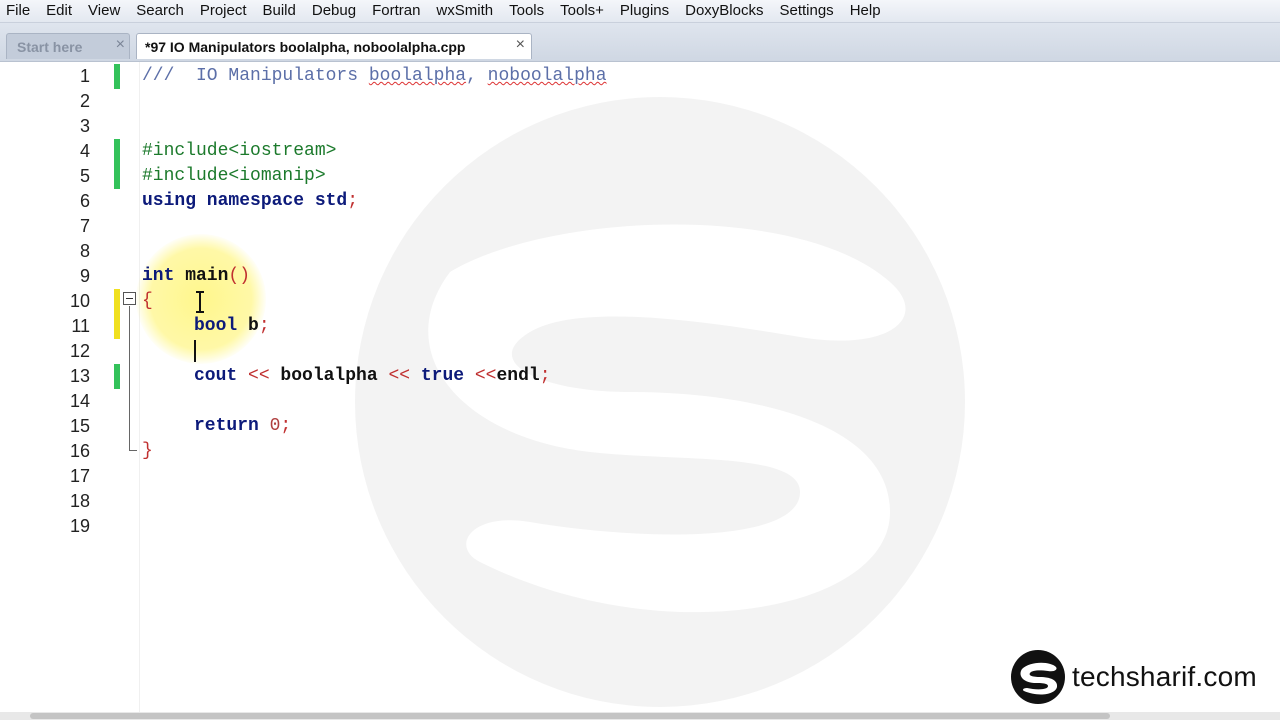  Describe the element at coordinates (248, 326) in the screenshot. I see `code-identifier: b` at that location.